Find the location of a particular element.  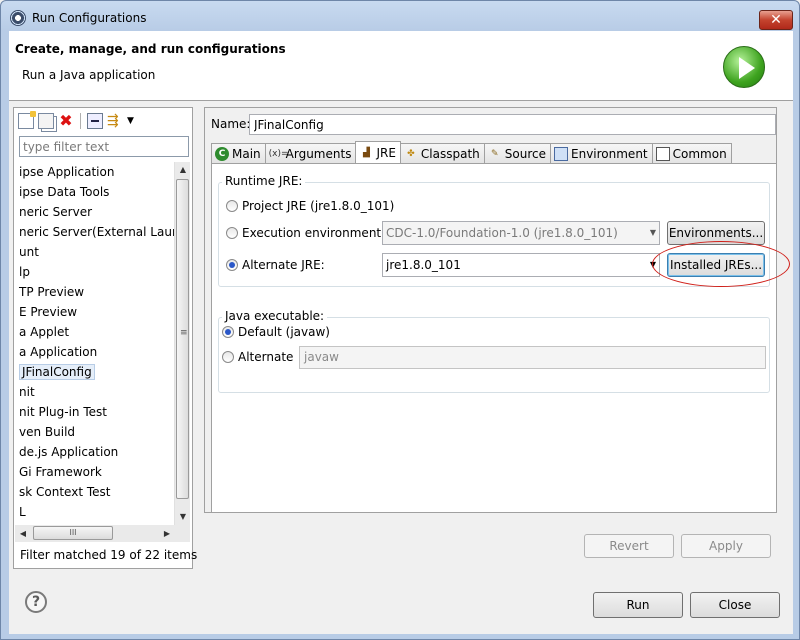

tab-label: Main is located at coordinates (246, 153).